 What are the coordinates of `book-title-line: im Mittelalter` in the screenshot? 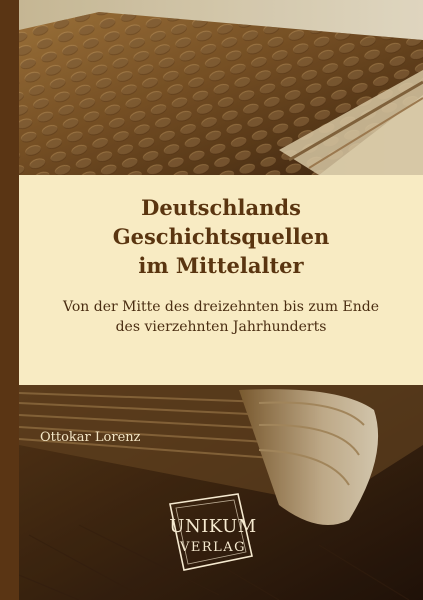 It's located at (221, 265).